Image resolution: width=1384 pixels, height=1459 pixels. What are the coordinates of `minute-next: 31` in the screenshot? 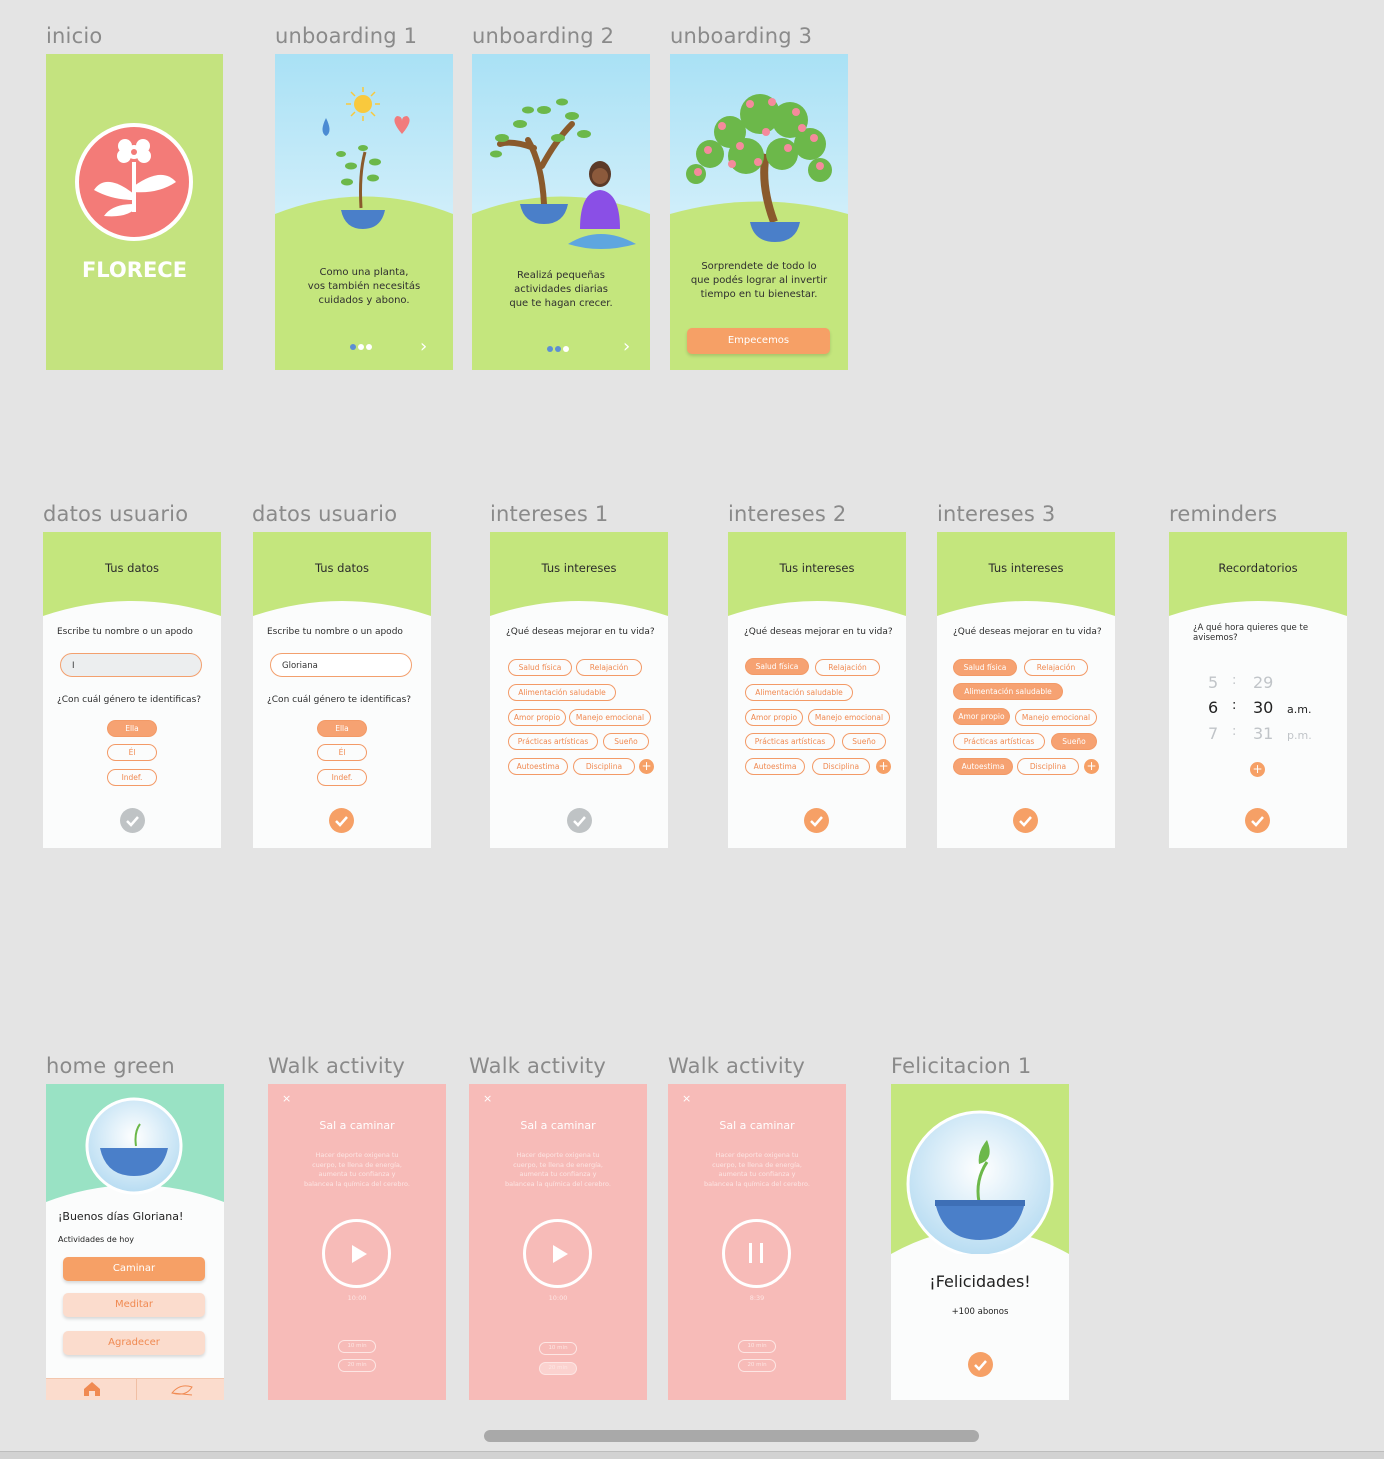 It's located at (1263, 733).